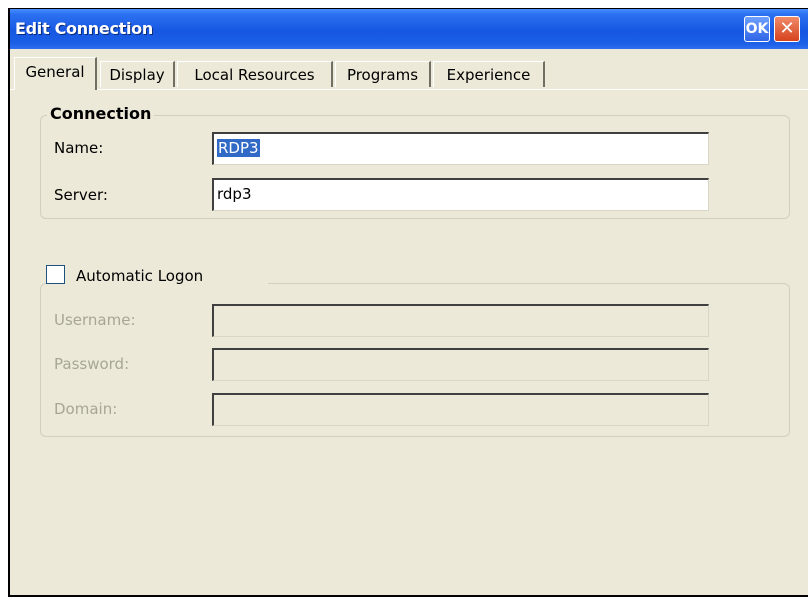  Describe the element at coordinates (409, 89) in the screenshot. I see `tab-panel-border` at that location.